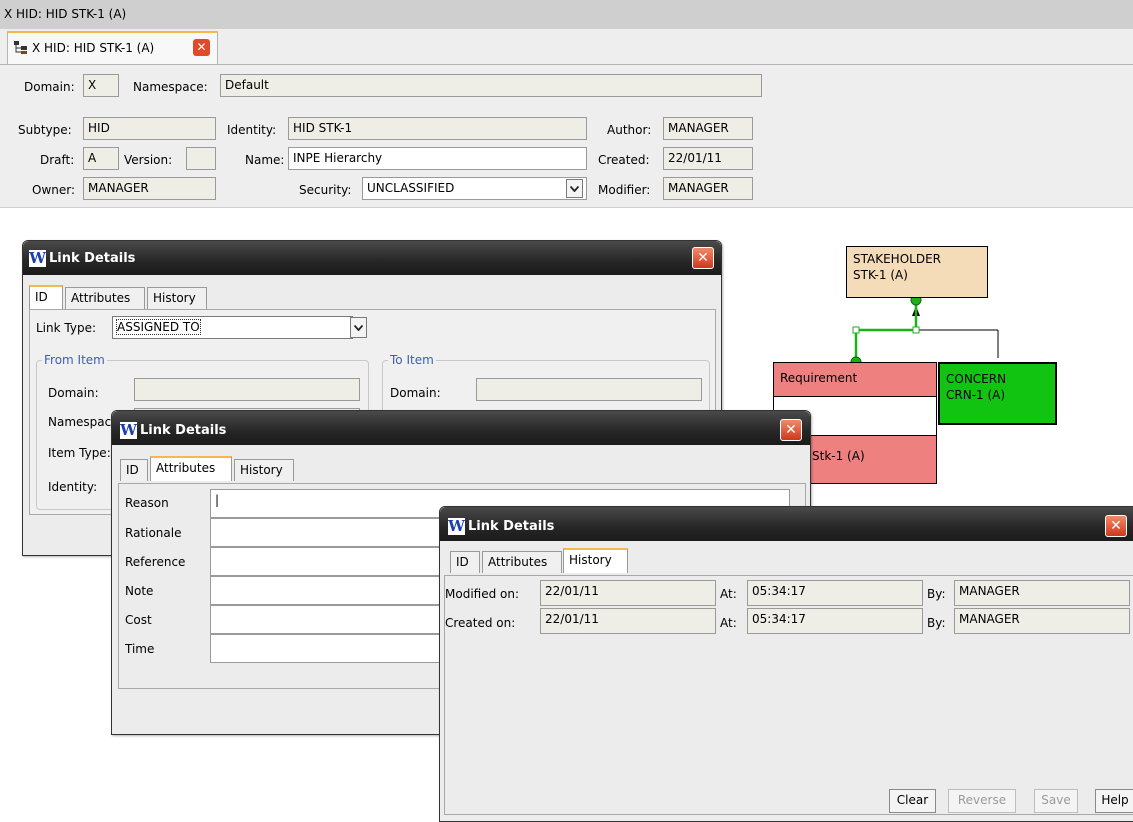 The width and height of the screenshot is (1133, 822). What do you see at coordinates (149, 128) in the screenshot?
I see `subtype-field: HID` at bounding box center [149, 128].